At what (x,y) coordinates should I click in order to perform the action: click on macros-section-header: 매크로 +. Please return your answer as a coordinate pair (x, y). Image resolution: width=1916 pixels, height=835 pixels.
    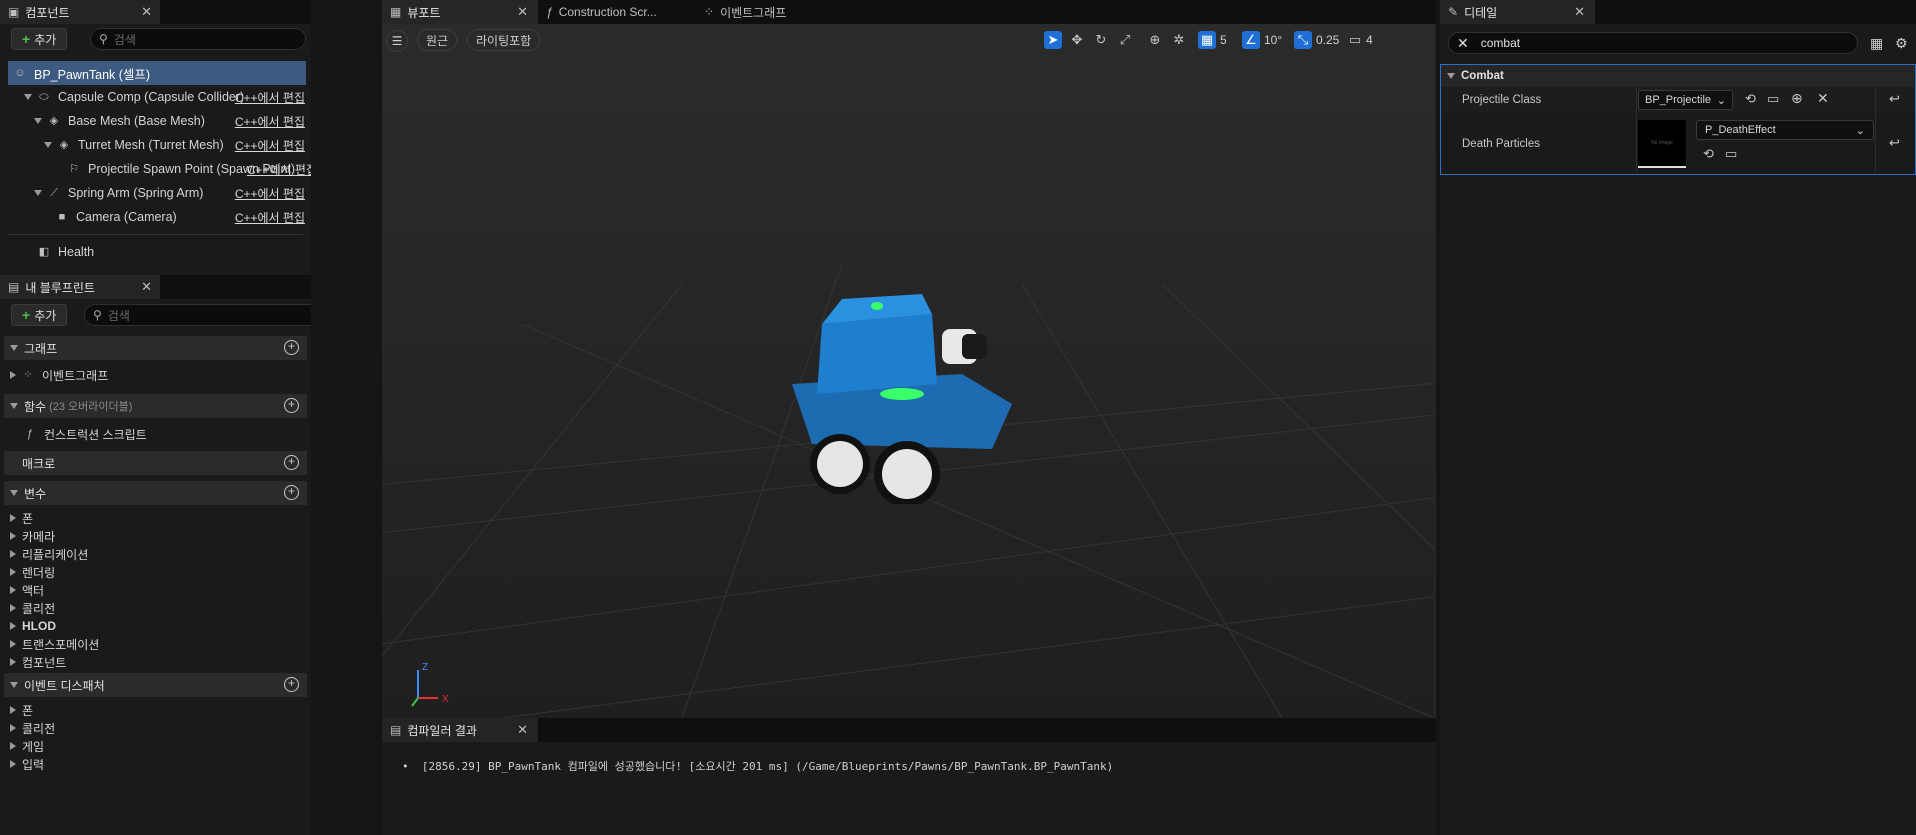
    Looking at the image, I should click on (155, 463).